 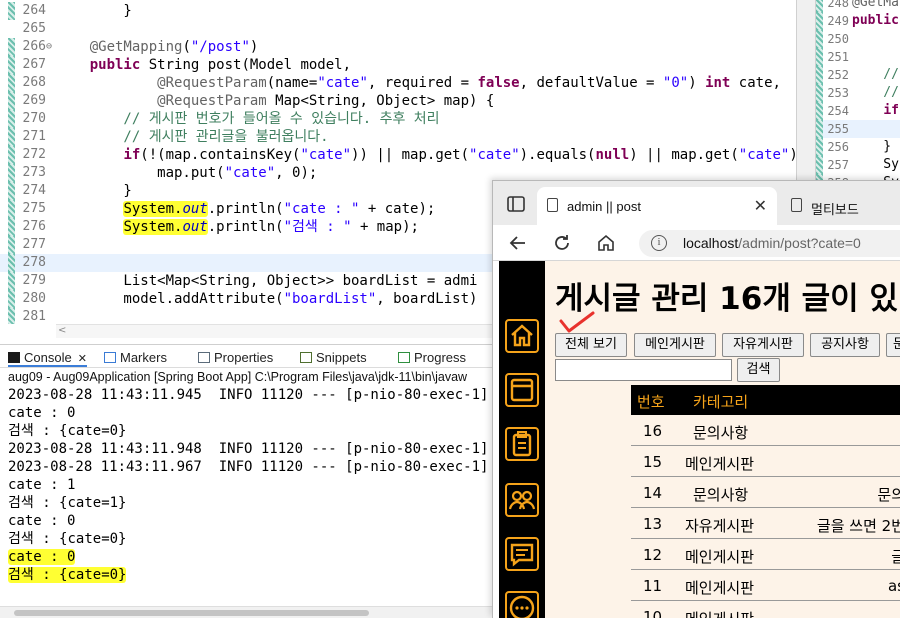 What do you see at coordinates (398, 65) in the screenshot?
I see `code-line: 267 public String post(Model model,` at bounding box center [398, 65].